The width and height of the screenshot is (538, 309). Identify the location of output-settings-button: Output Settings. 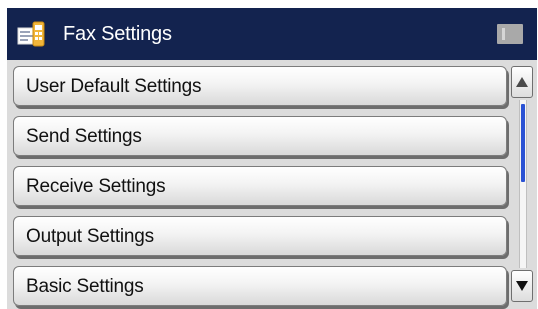
(260, 236).